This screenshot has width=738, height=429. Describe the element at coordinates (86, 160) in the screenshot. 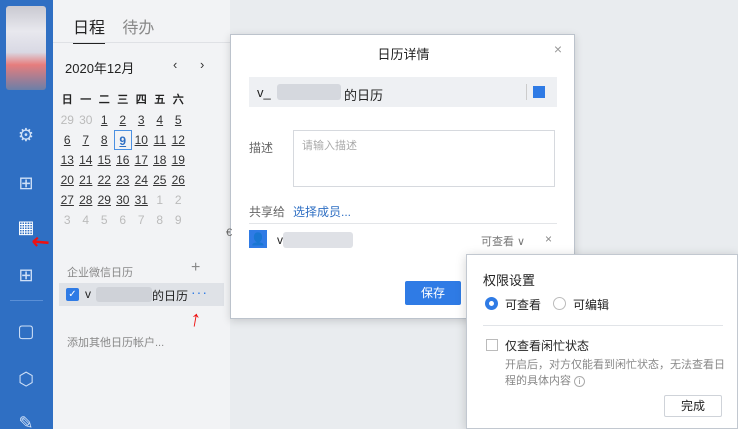

I see `day-cell: 14` at that location.